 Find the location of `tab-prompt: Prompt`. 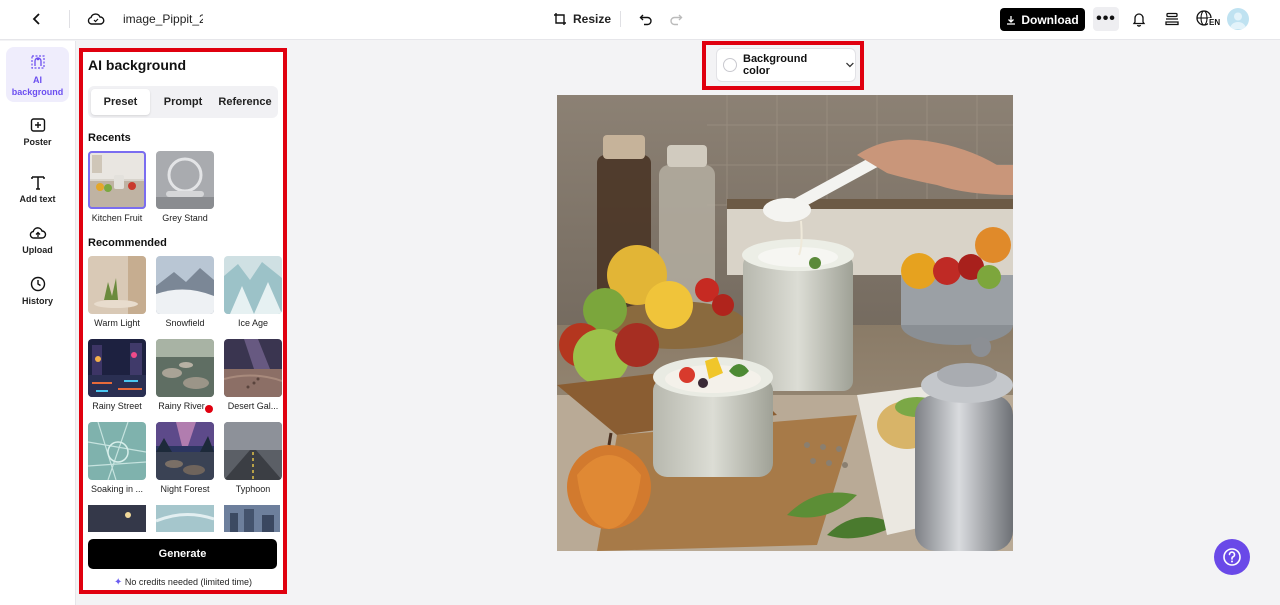

tab-prompt: Prompt is located at coordinates (183, 102).